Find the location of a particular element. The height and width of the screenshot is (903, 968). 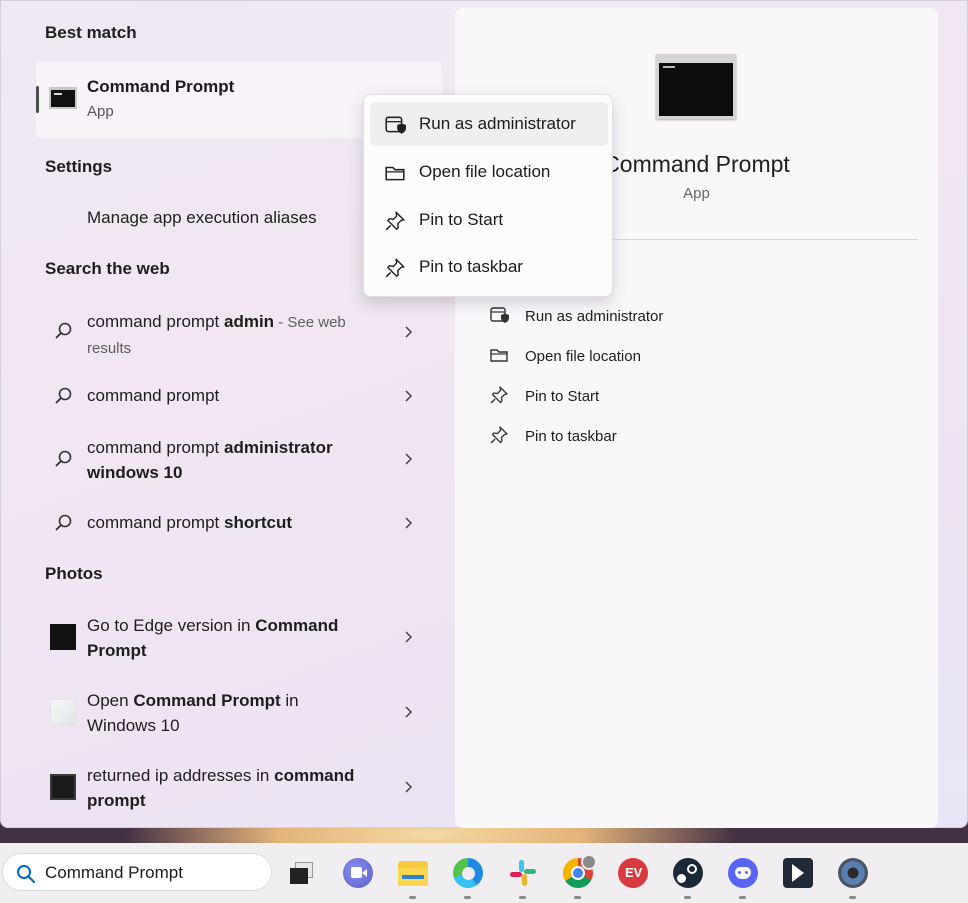

taskbar-search-box is located at coordinates (137, 872).